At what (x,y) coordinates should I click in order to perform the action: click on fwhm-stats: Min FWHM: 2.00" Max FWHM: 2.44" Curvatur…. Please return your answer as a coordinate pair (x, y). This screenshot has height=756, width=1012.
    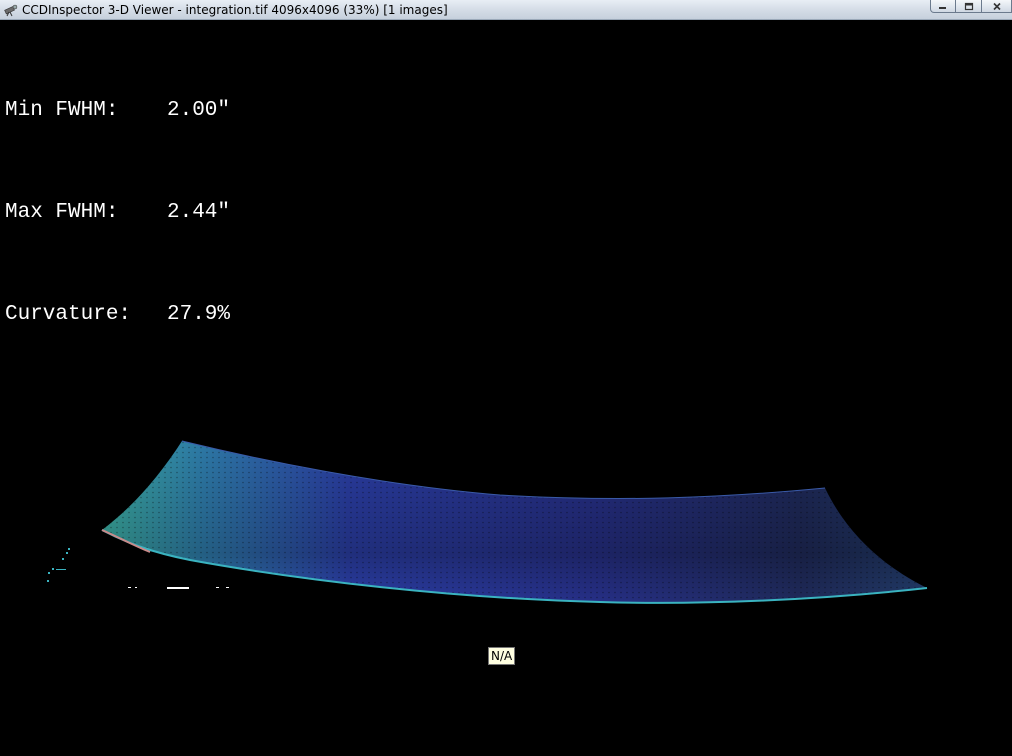
    Looking at the image, I should click on (117, 213).